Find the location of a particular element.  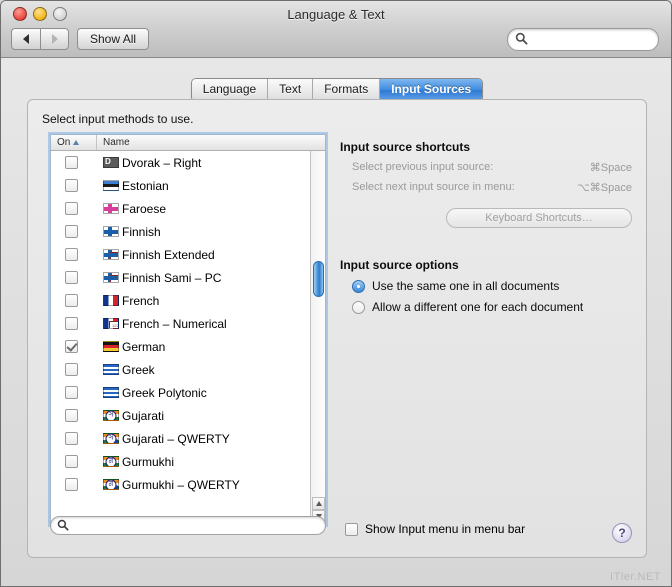

row-label: French is located at coordinates (141, 300).